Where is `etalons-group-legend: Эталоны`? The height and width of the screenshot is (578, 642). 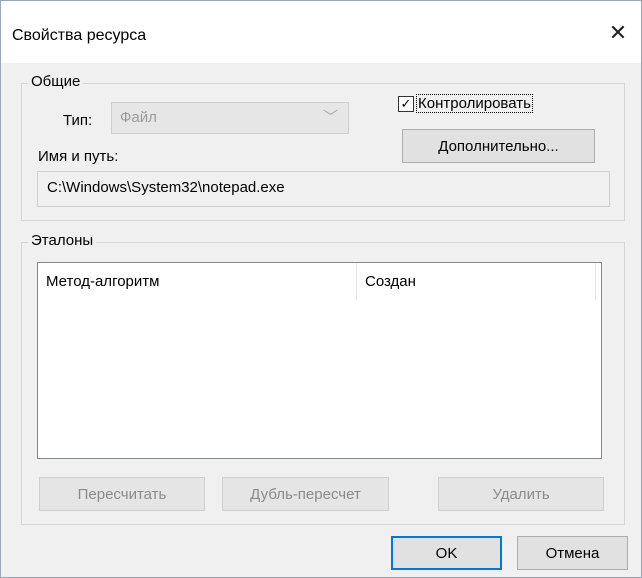
etalons-group-legend: Эталоны is located at coordinates (62, 240).